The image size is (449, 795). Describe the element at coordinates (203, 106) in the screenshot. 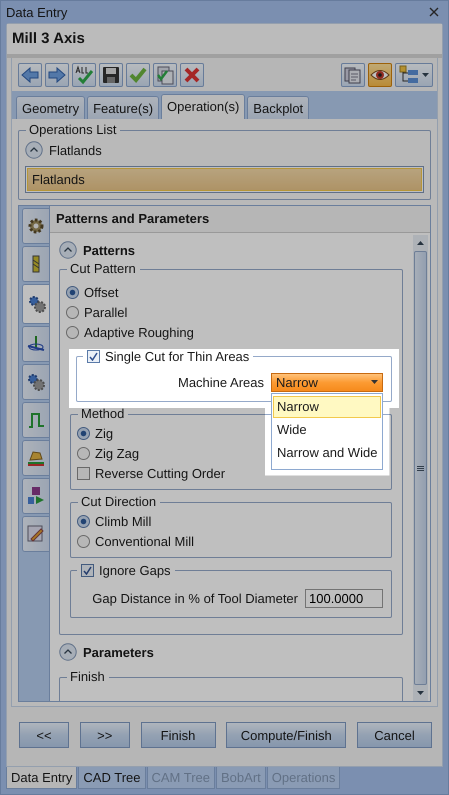

I see `tab: Operation(s)` at that location.